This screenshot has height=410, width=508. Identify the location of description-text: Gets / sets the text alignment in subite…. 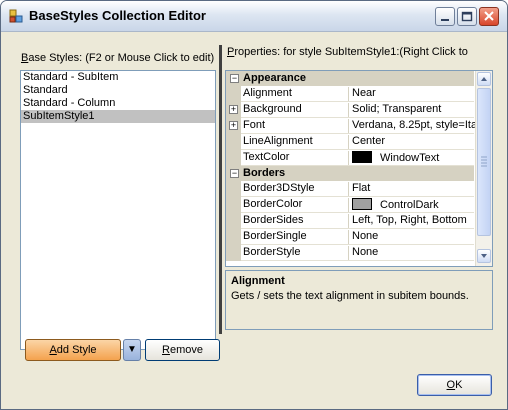
(350, 296).